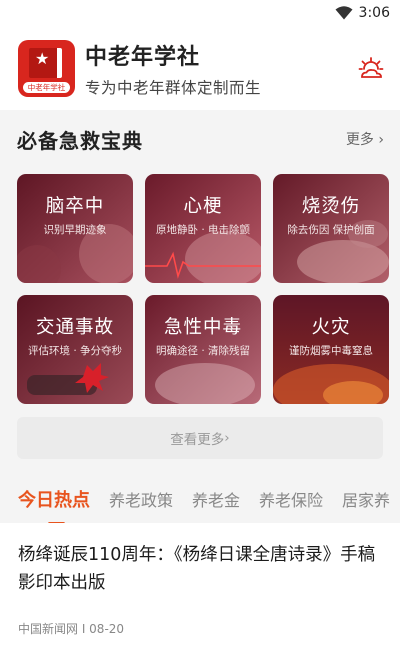 This screenshot has width=400, height=660. Describe the element at coordinates (359, 140) in the screenshot. I see `more-label: 更多` at that location.